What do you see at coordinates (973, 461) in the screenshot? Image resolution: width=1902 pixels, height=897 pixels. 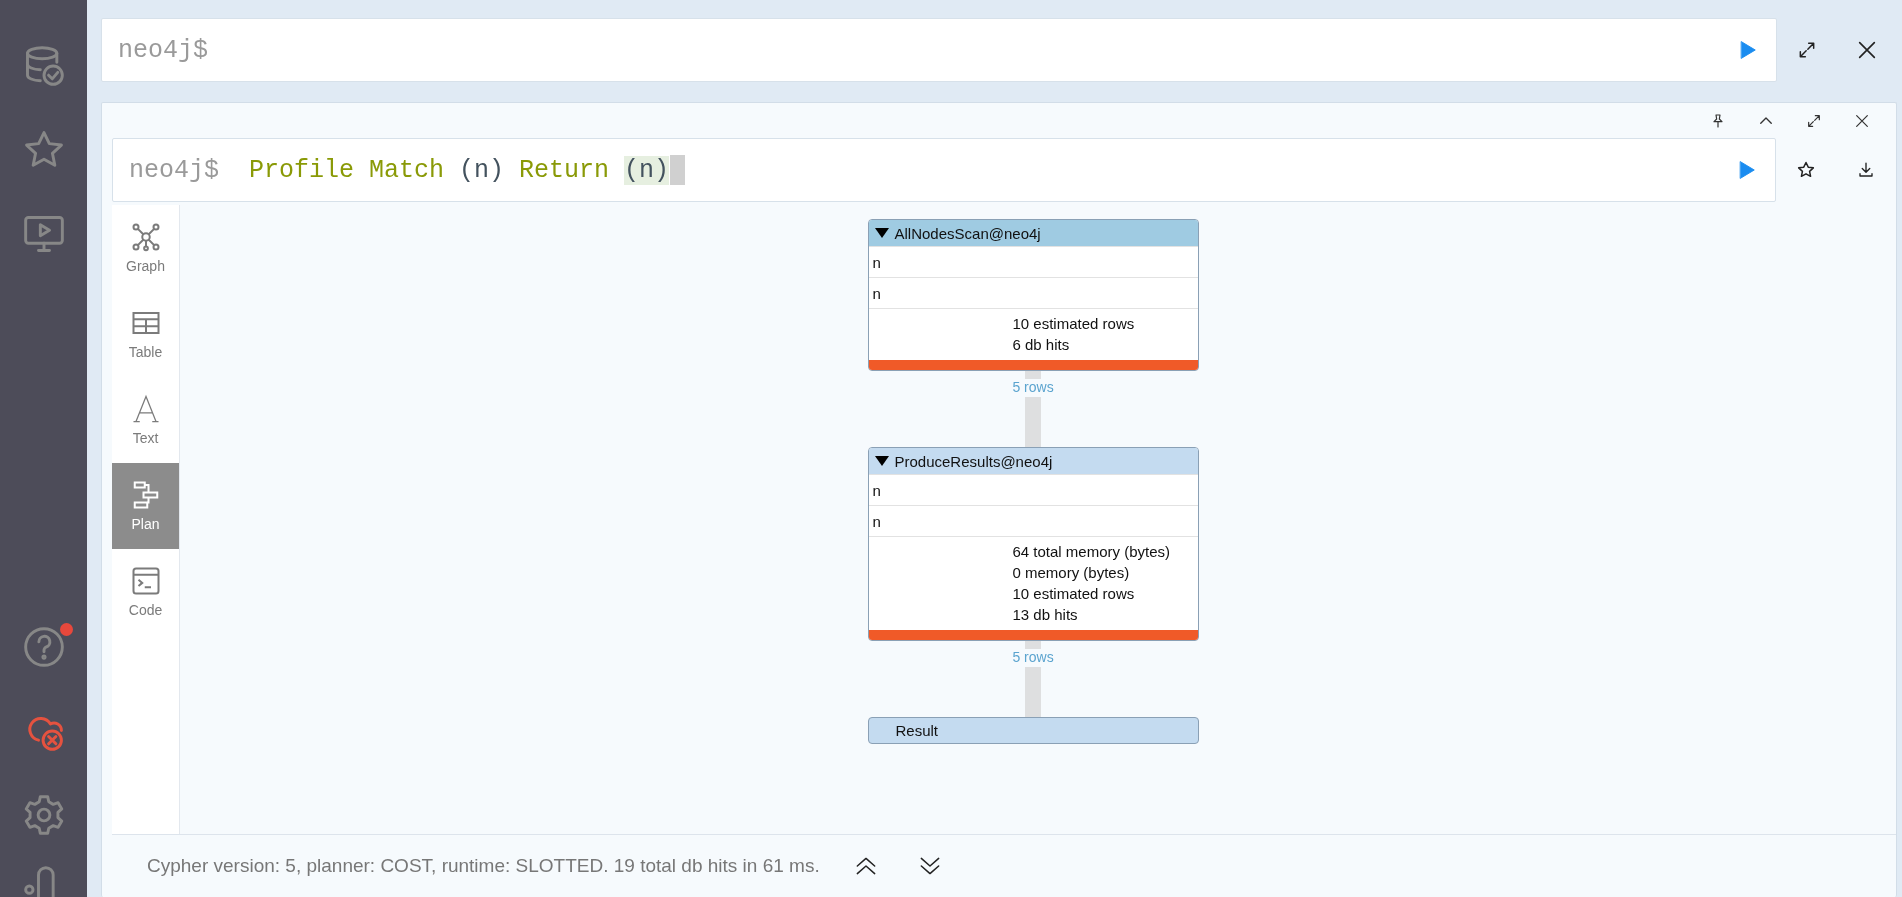 I see `operator-title: ProduceResults@neo4j` at bounding box center [973, 461].